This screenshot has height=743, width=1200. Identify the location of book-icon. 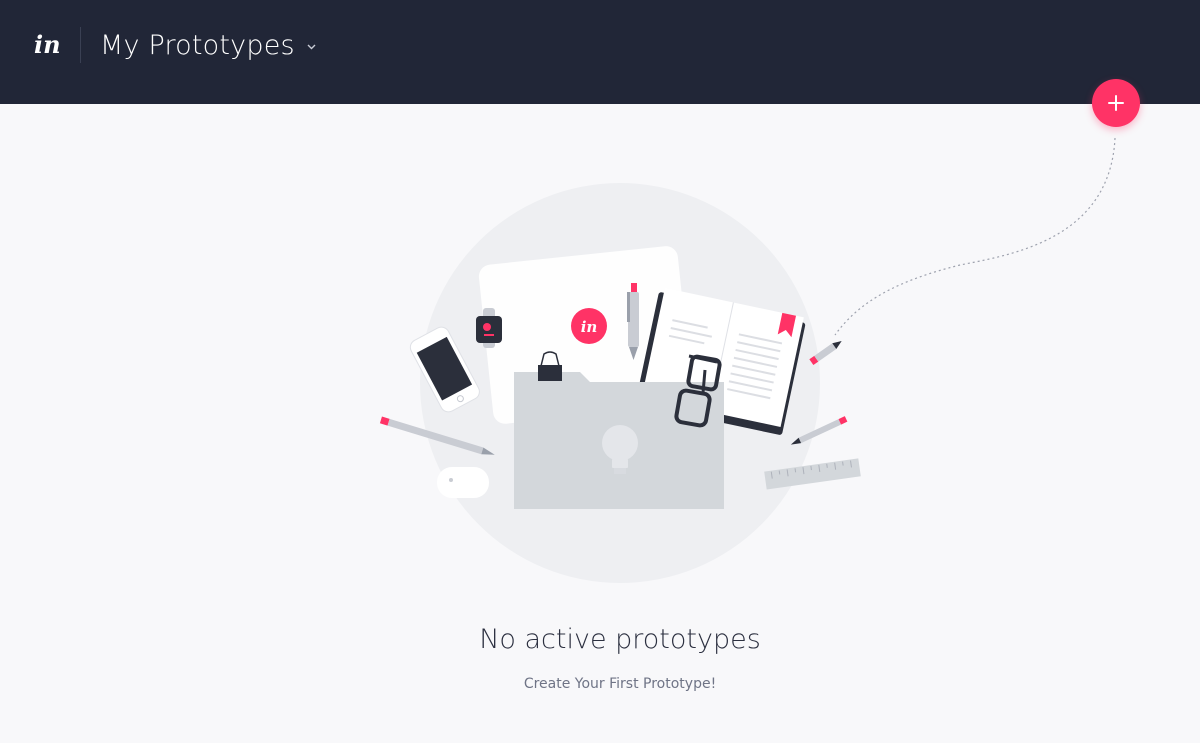
(720, 361).